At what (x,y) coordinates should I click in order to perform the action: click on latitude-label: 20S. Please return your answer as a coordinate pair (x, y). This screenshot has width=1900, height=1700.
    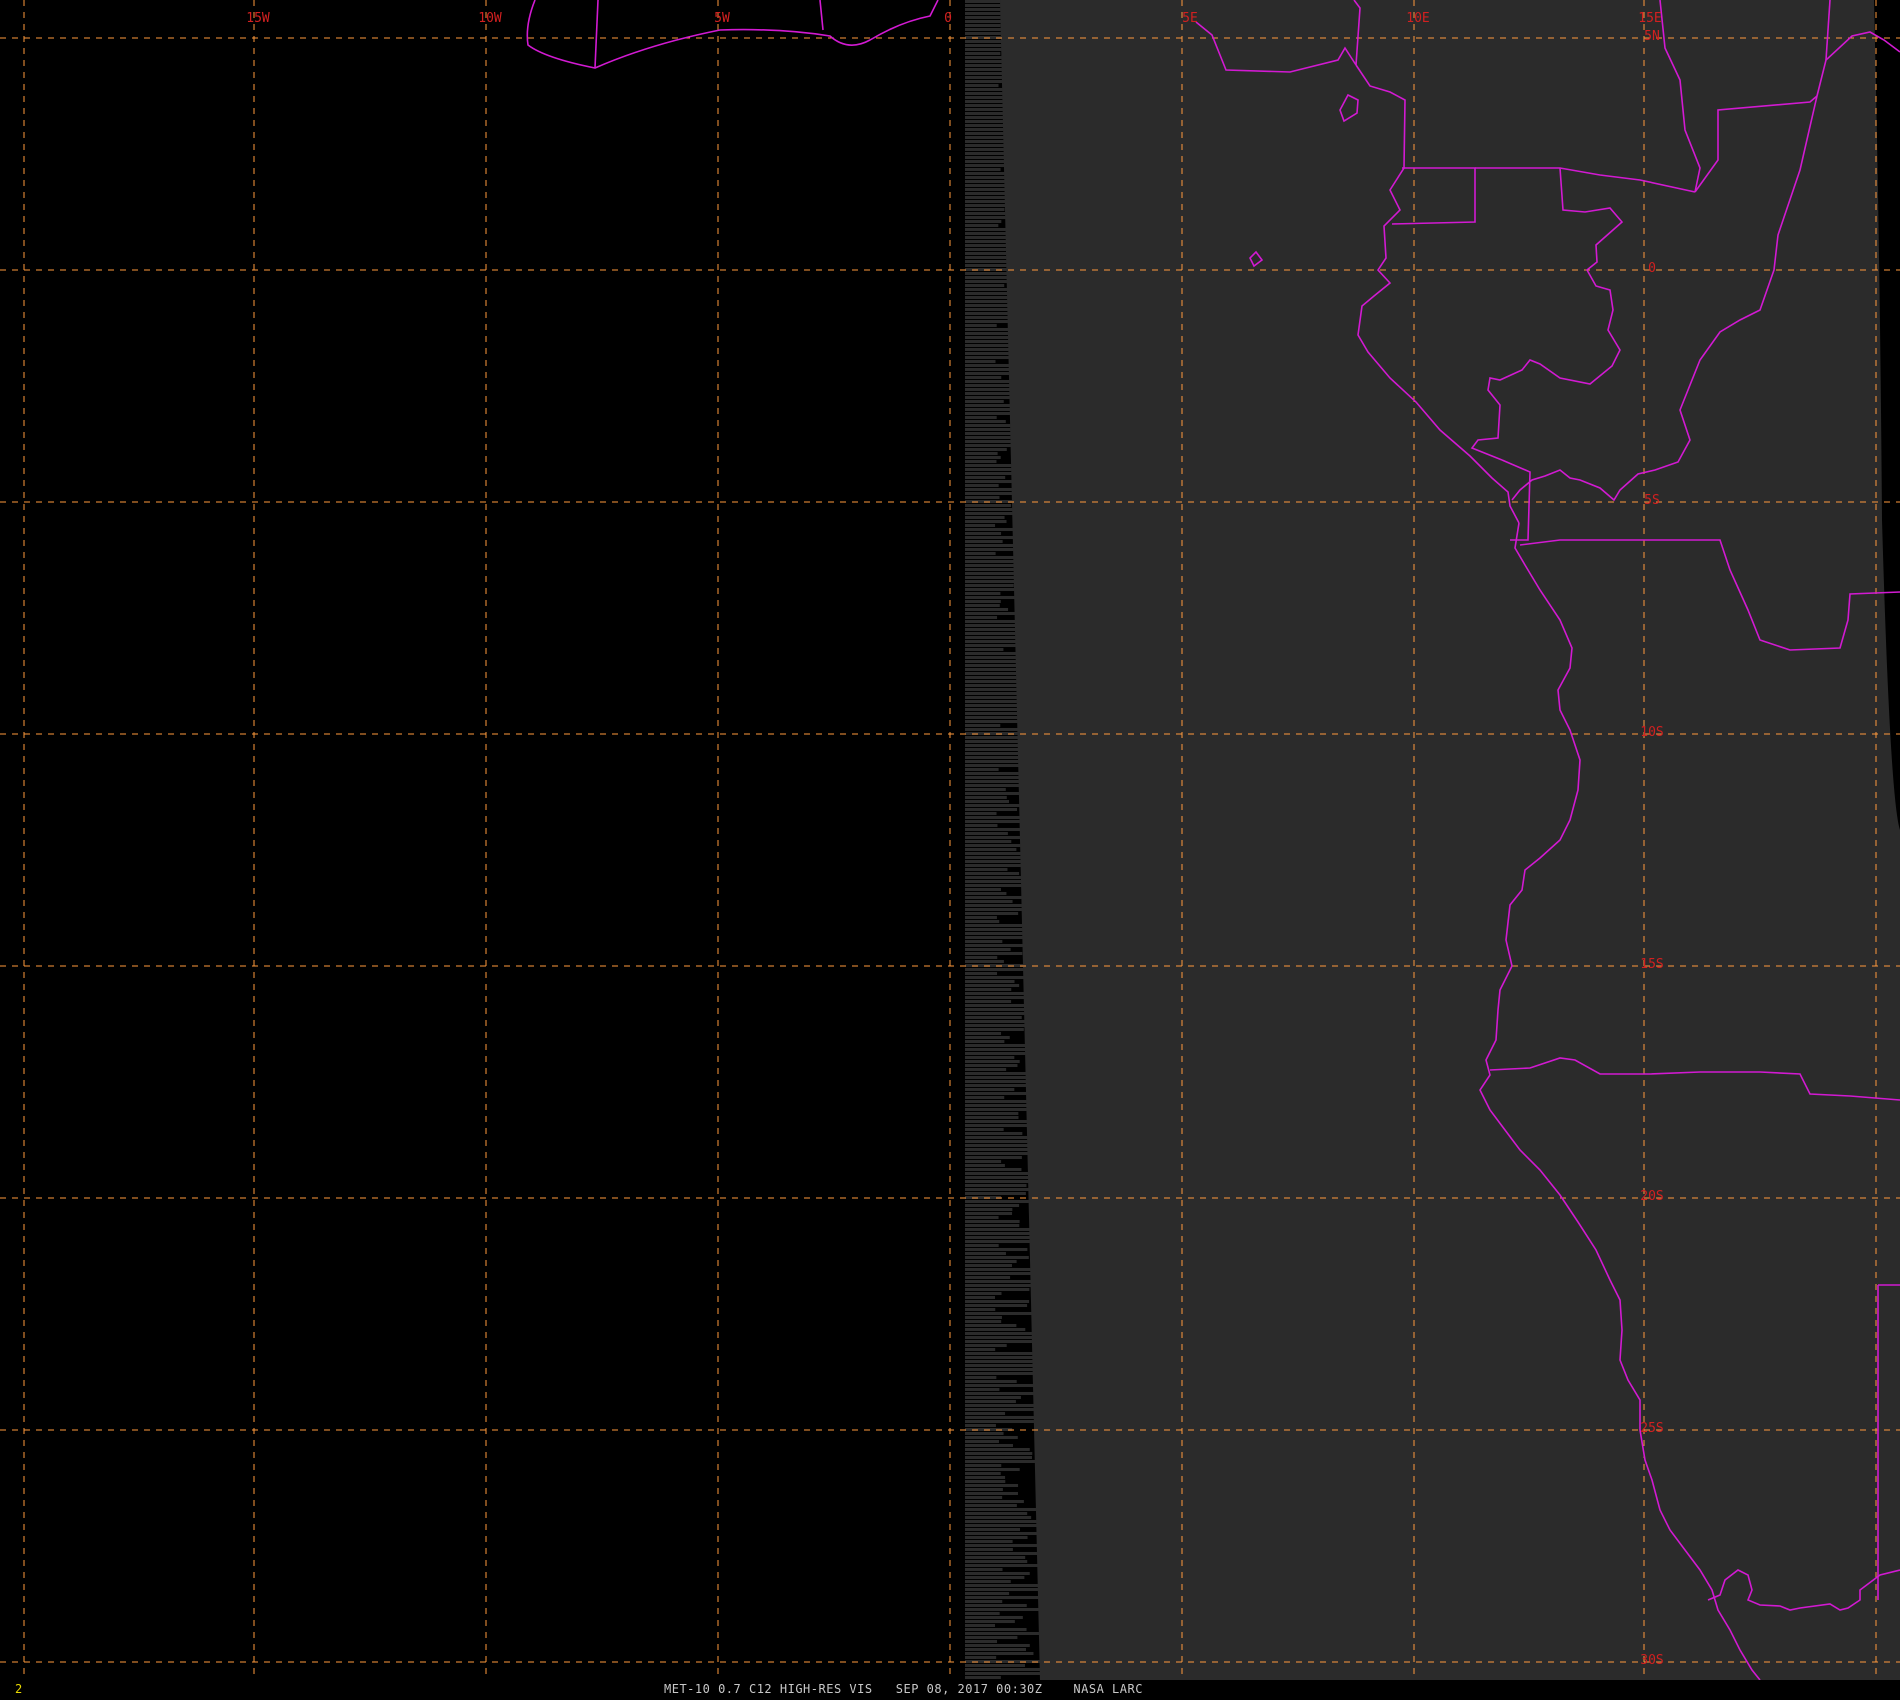
    Looking at the image, I should click on (1651, 1196).